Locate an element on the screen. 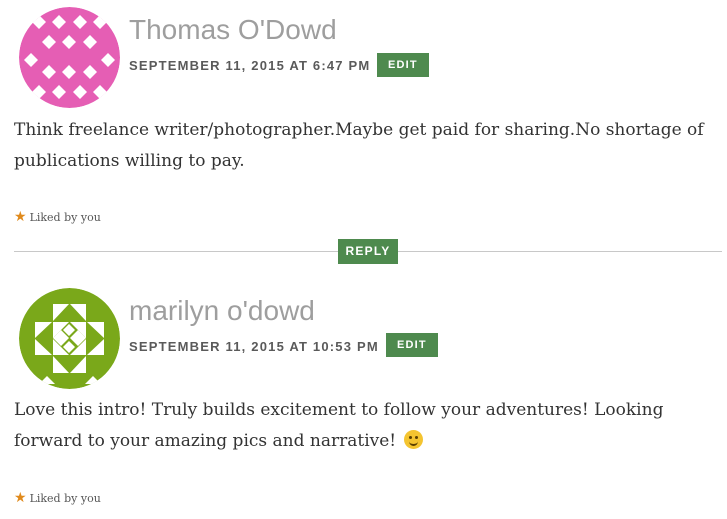  smiley-emoji-icon is located at coordinates (413, 439).